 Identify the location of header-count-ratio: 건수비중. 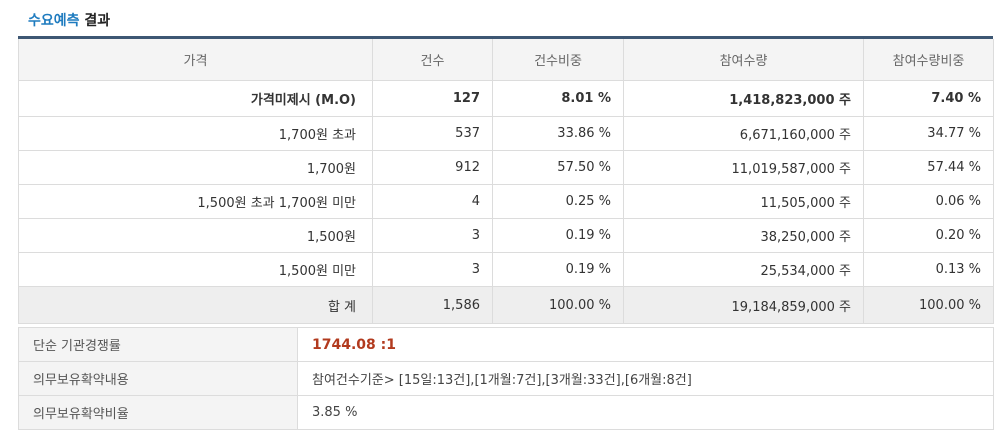
(558, 60).